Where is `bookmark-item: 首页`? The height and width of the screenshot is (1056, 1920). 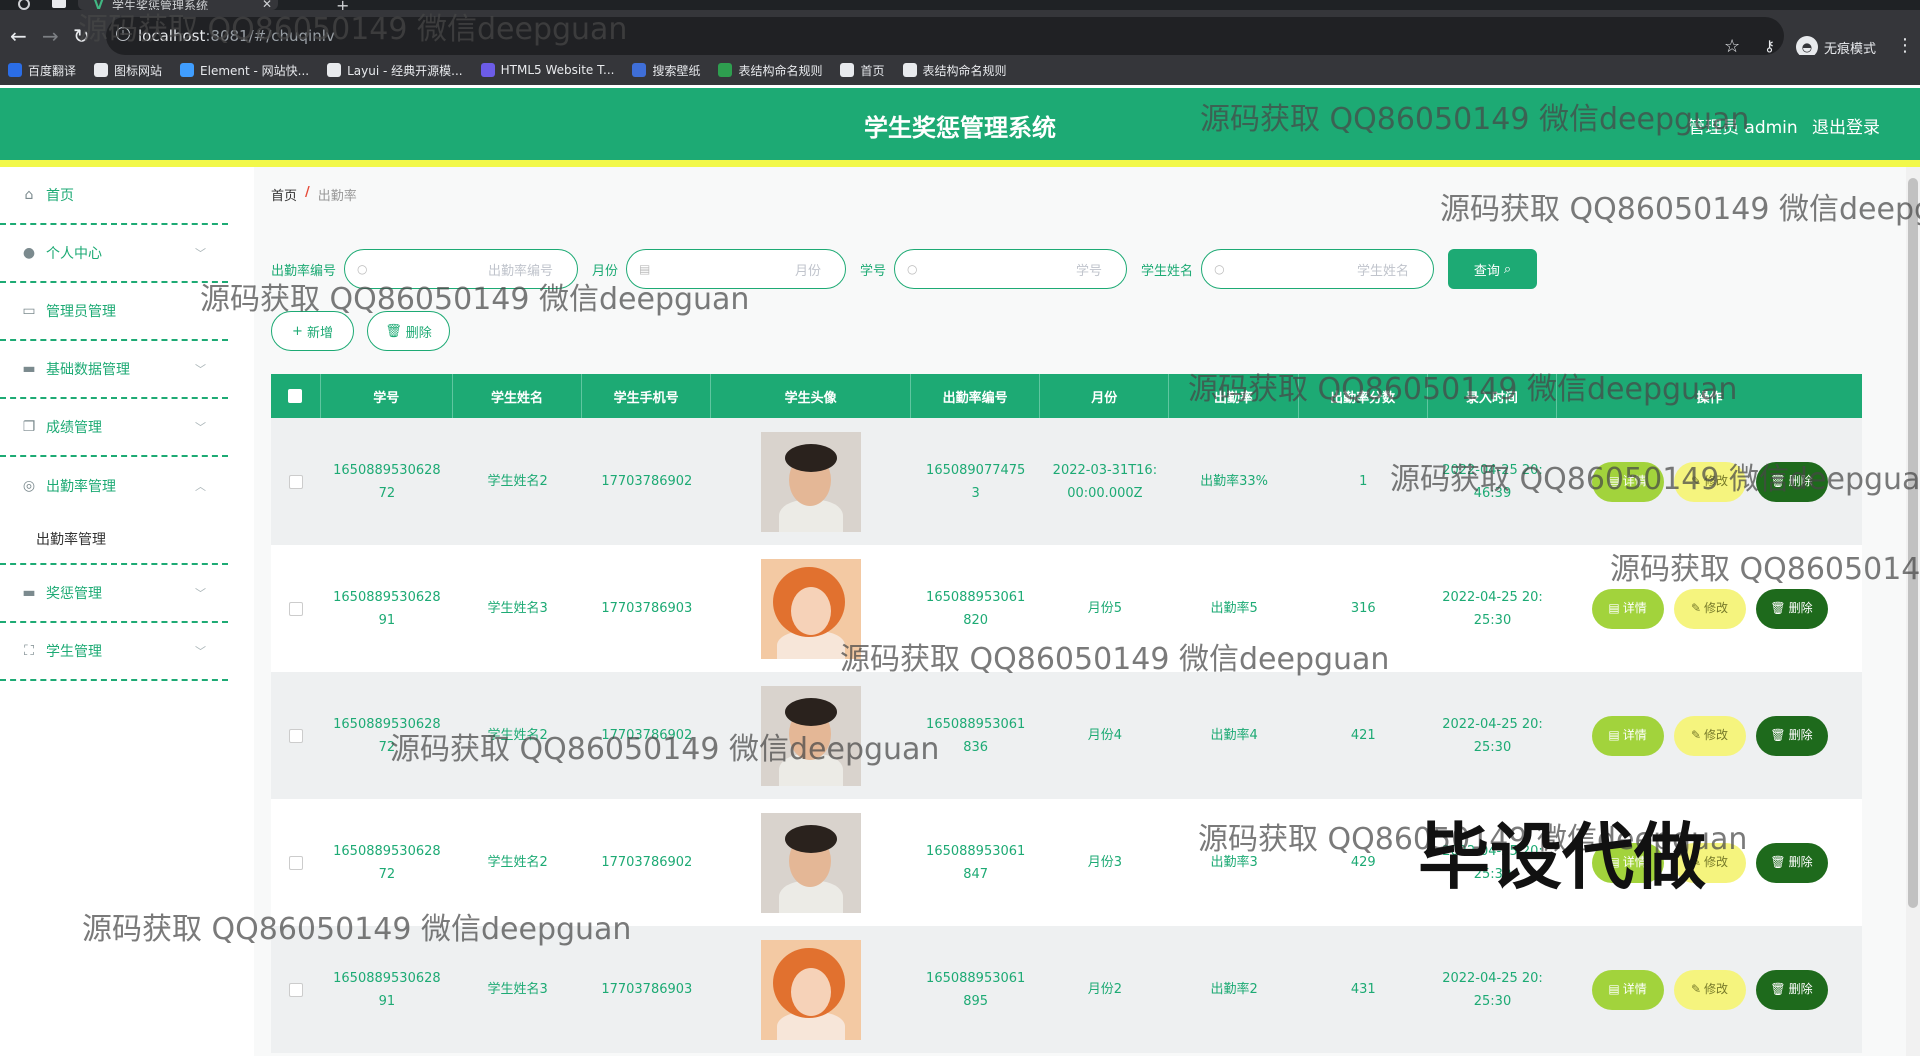 bookmark-item: 首页 is located at coordinates (862, 70).